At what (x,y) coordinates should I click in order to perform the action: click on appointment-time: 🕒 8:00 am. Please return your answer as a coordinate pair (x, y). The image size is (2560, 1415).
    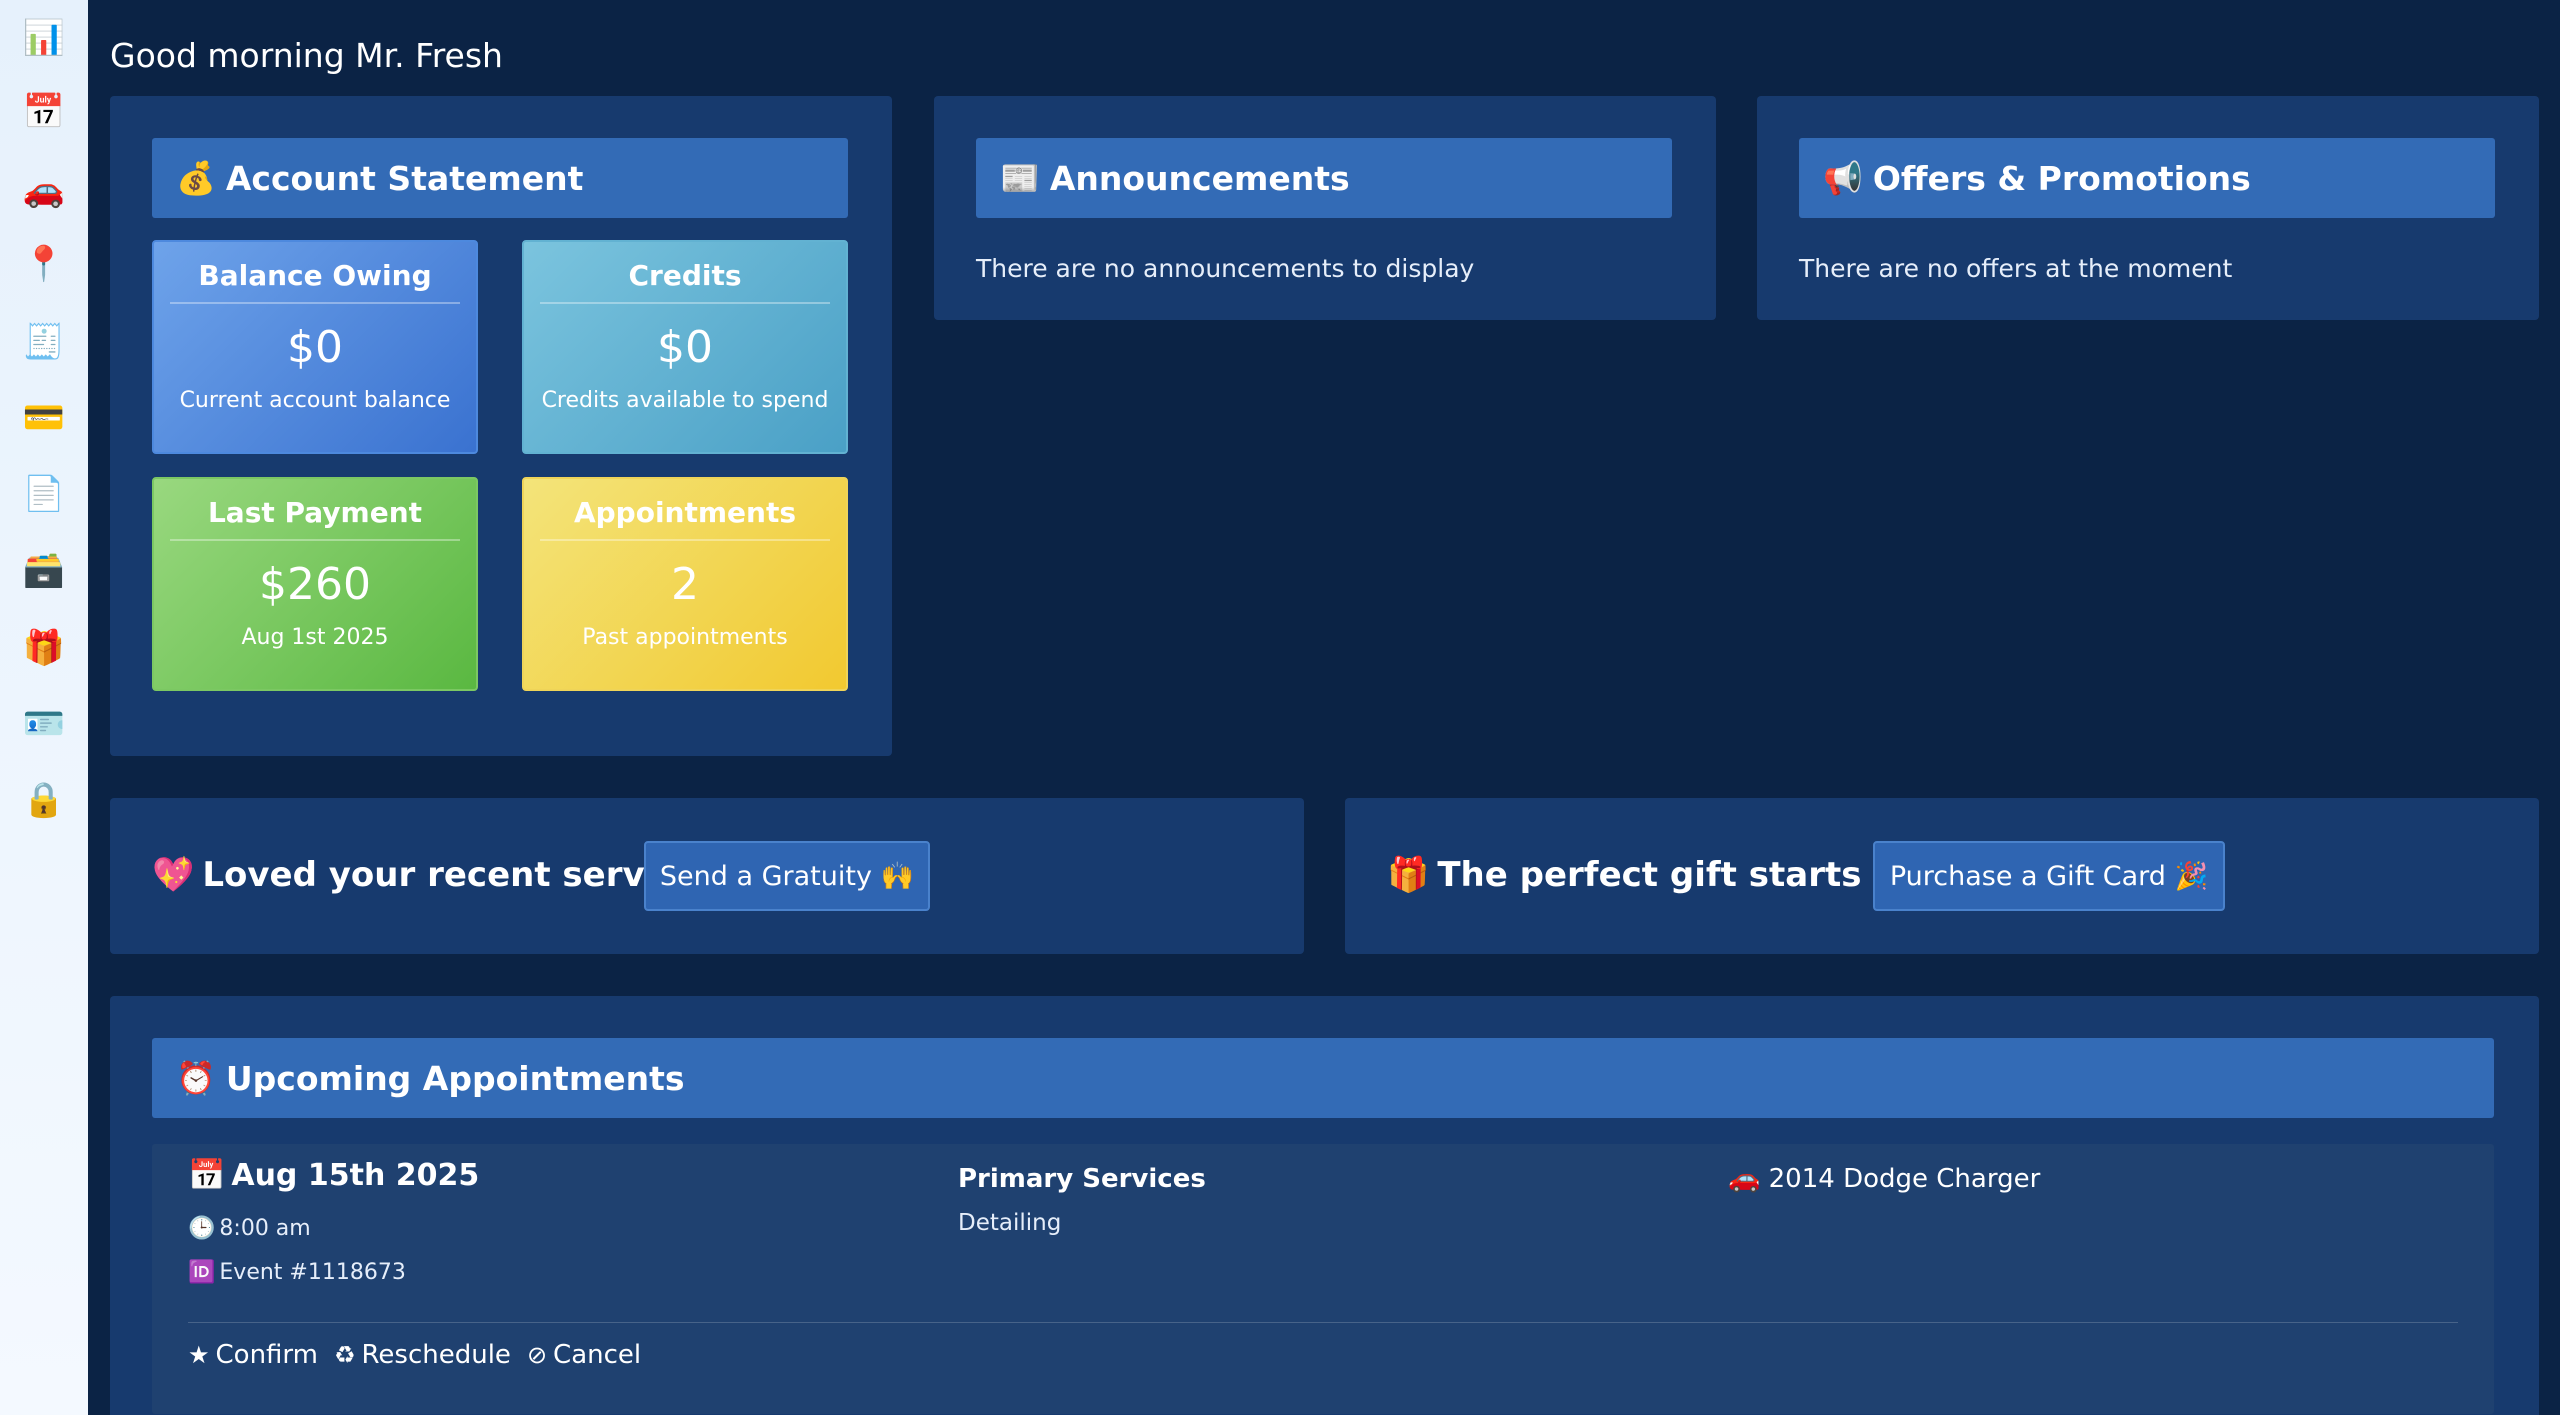
    Looking at the image, I should click on (249, 1228).